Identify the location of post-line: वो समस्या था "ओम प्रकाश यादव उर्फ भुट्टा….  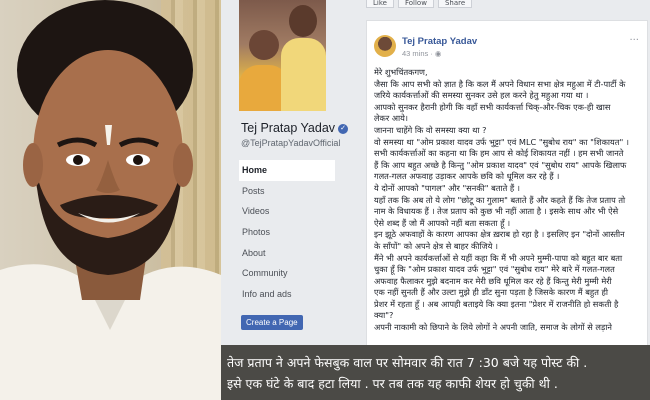
(501, 141).